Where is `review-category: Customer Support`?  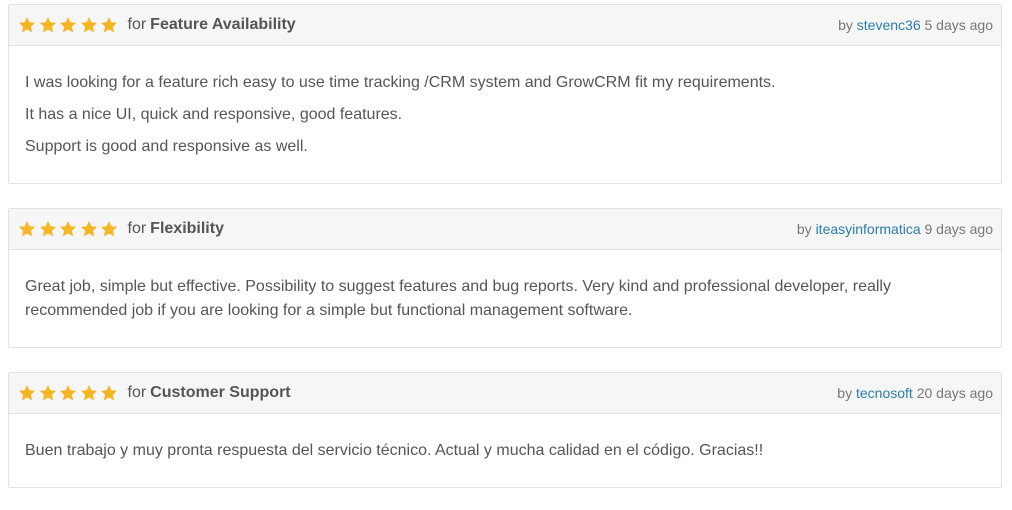 review-category: Customer Support is located at coordinates (220, 392).